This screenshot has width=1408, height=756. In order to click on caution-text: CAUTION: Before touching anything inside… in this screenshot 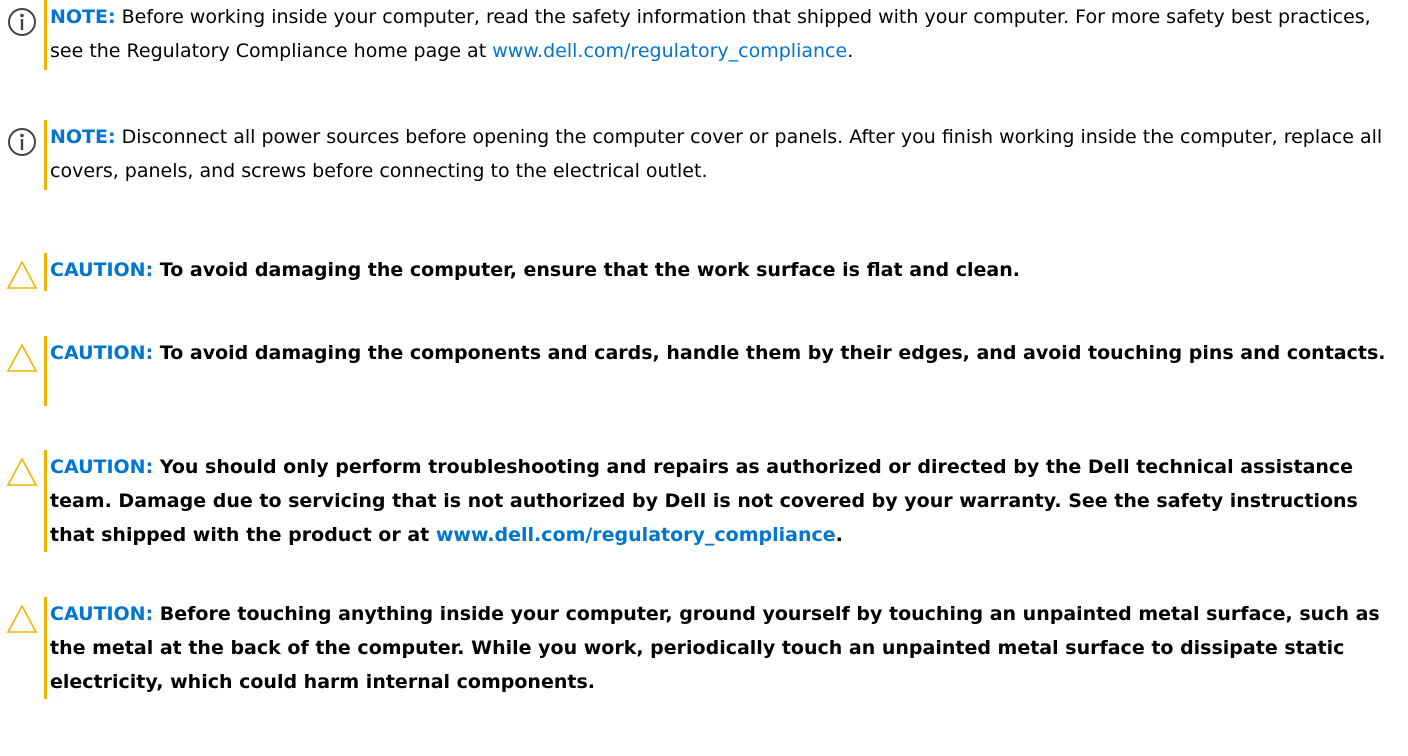, I will do `click(725, 648)`.